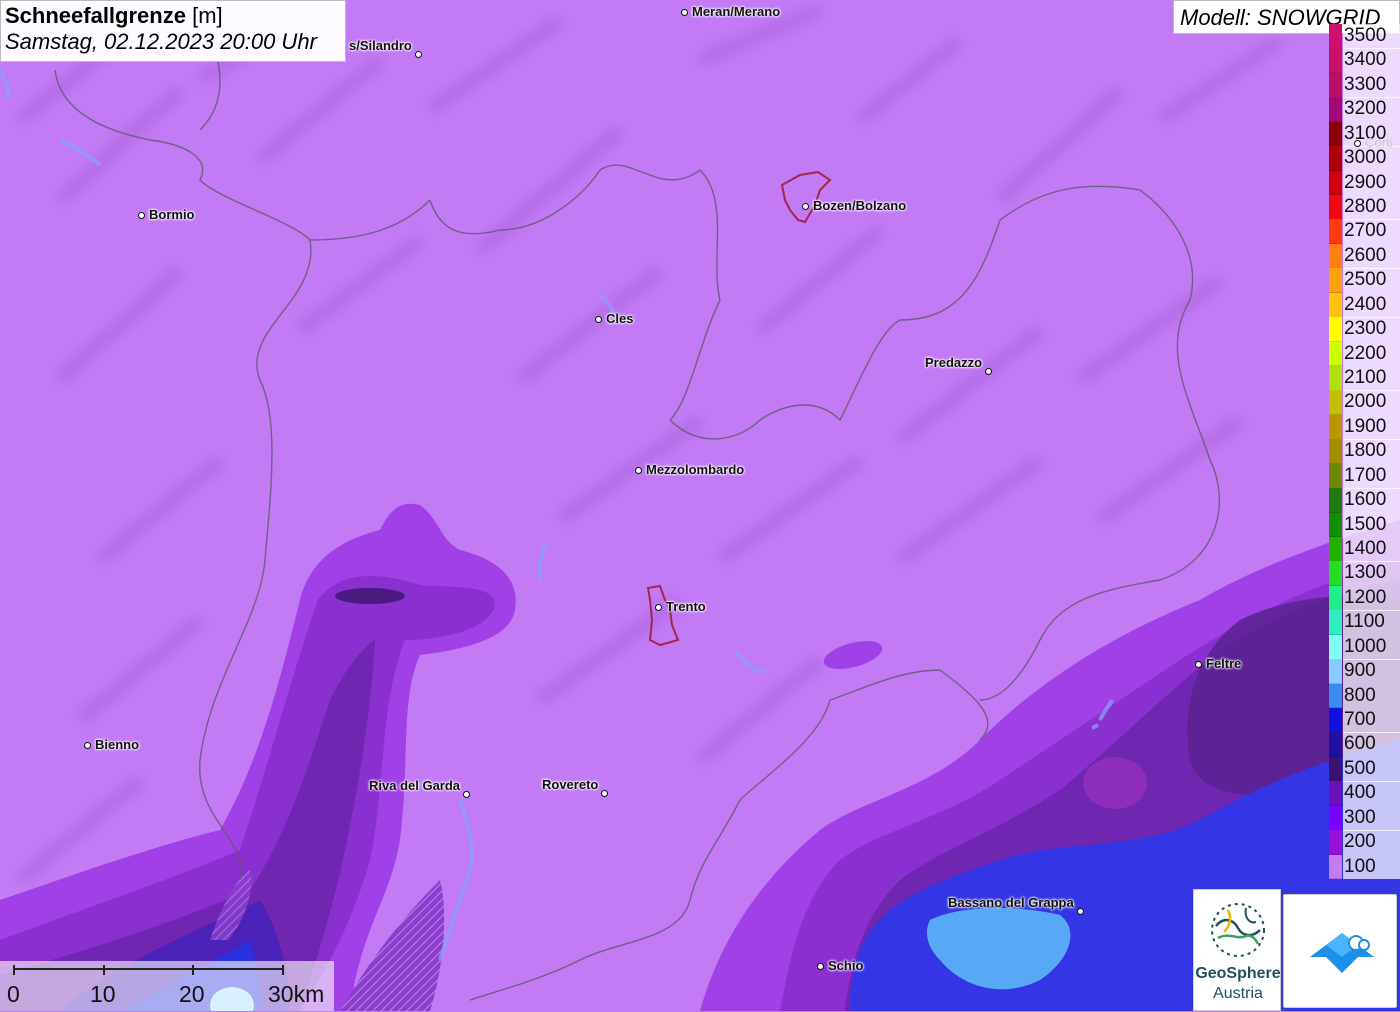 The width and height of the screenshot is (1400, 1012). I want to click on legend-row: 900, so click(1364, 672).